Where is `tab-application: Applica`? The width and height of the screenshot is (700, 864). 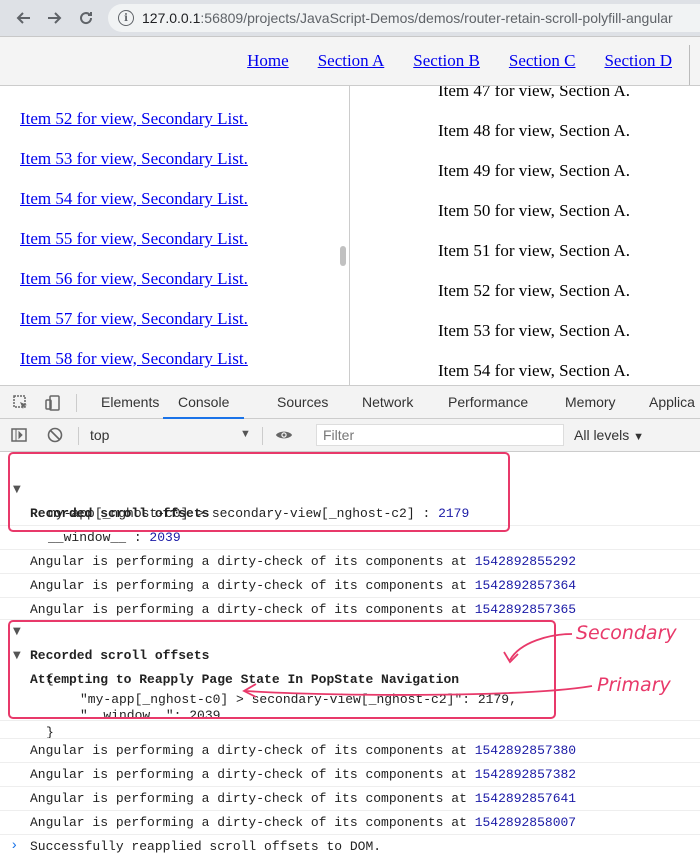
tab-application: Applica is located at coordinates (672, 402).